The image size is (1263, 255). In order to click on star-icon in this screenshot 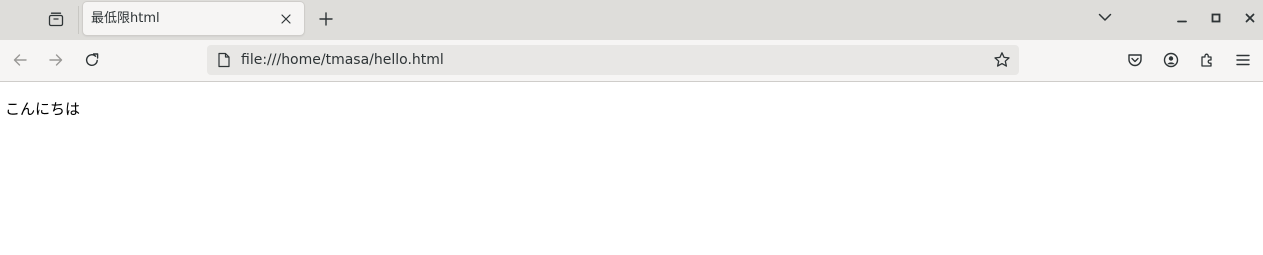, I will do `click(1002, 59)`.